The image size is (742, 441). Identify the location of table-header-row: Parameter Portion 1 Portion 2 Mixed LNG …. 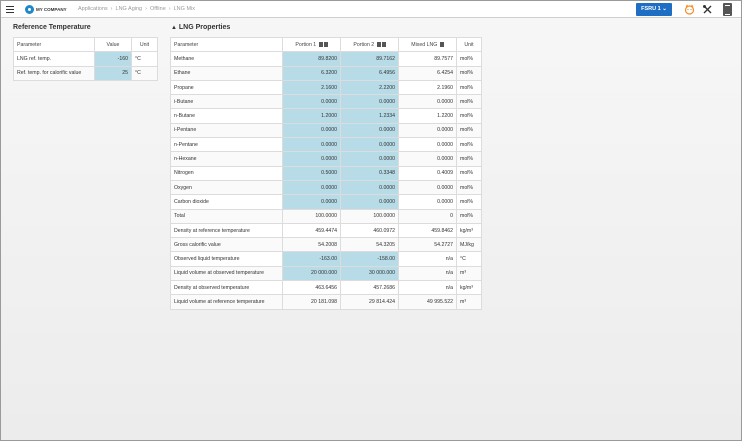
(326, 44).